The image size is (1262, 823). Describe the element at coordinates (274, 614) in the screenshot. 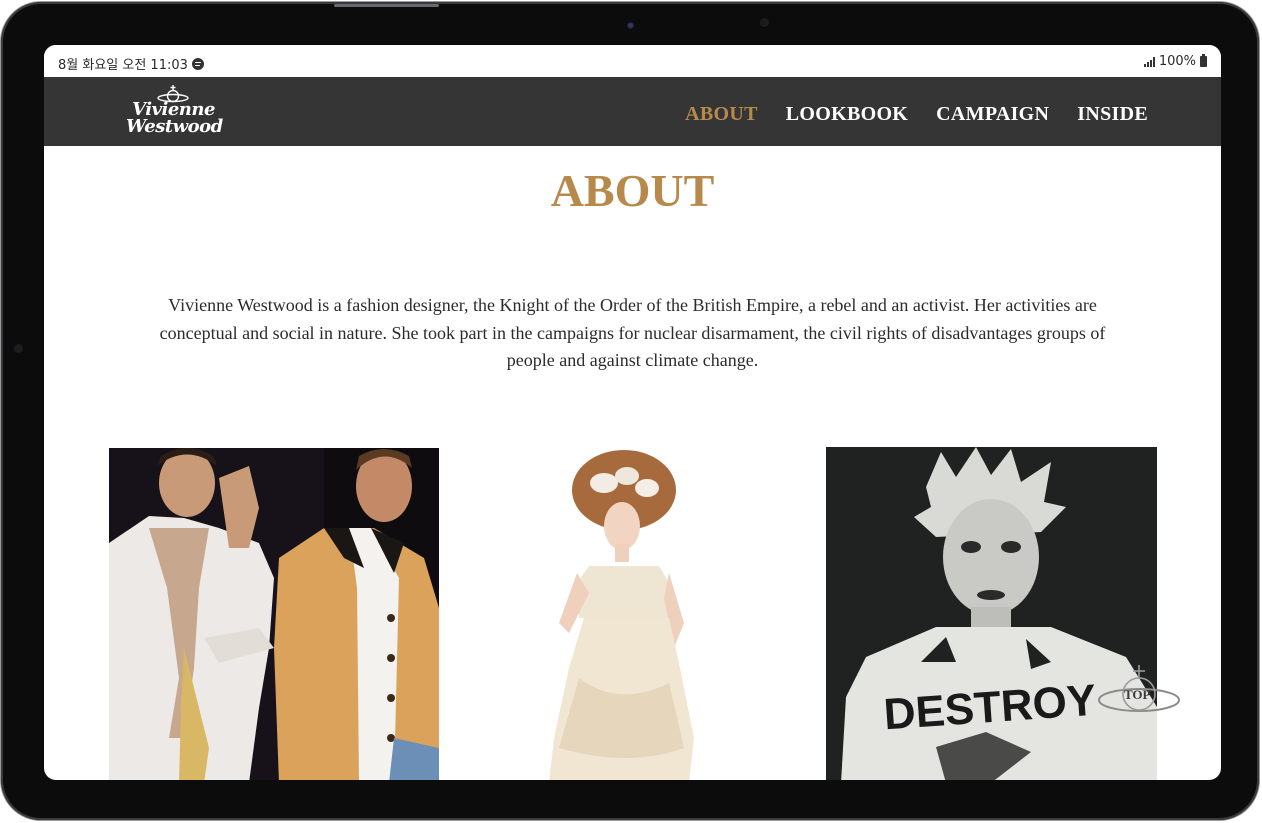

I see `photo-menswear-models` at that location.